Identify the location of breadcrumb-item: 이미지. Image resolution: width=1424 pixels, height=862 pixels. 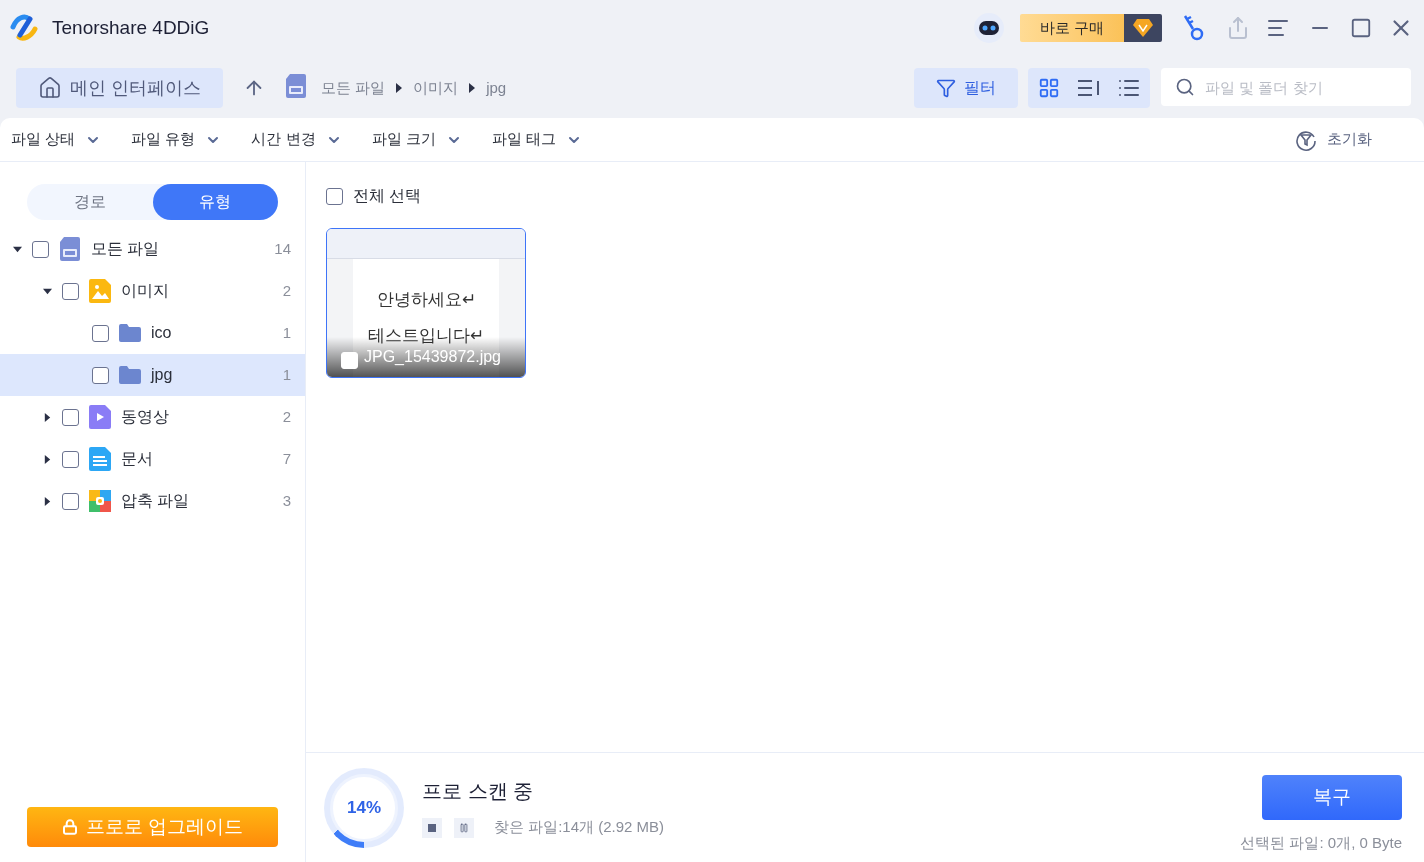
(436, 88).